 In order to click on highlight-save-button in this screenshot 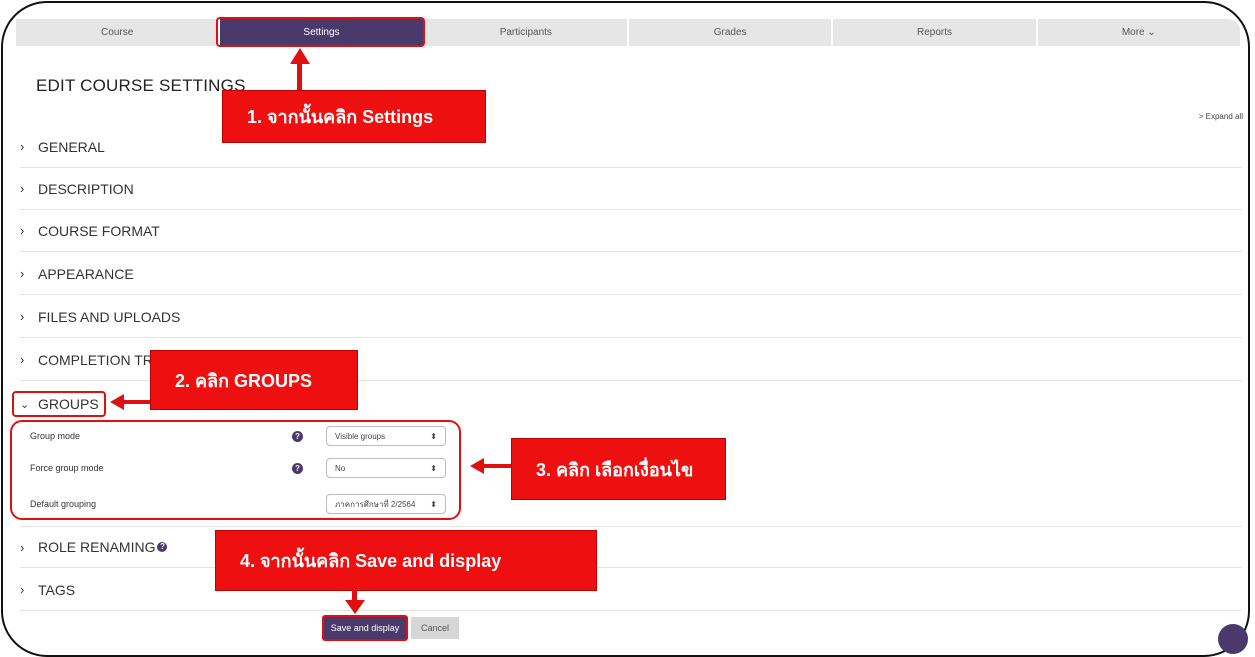, I will do `click(365, 628)`.